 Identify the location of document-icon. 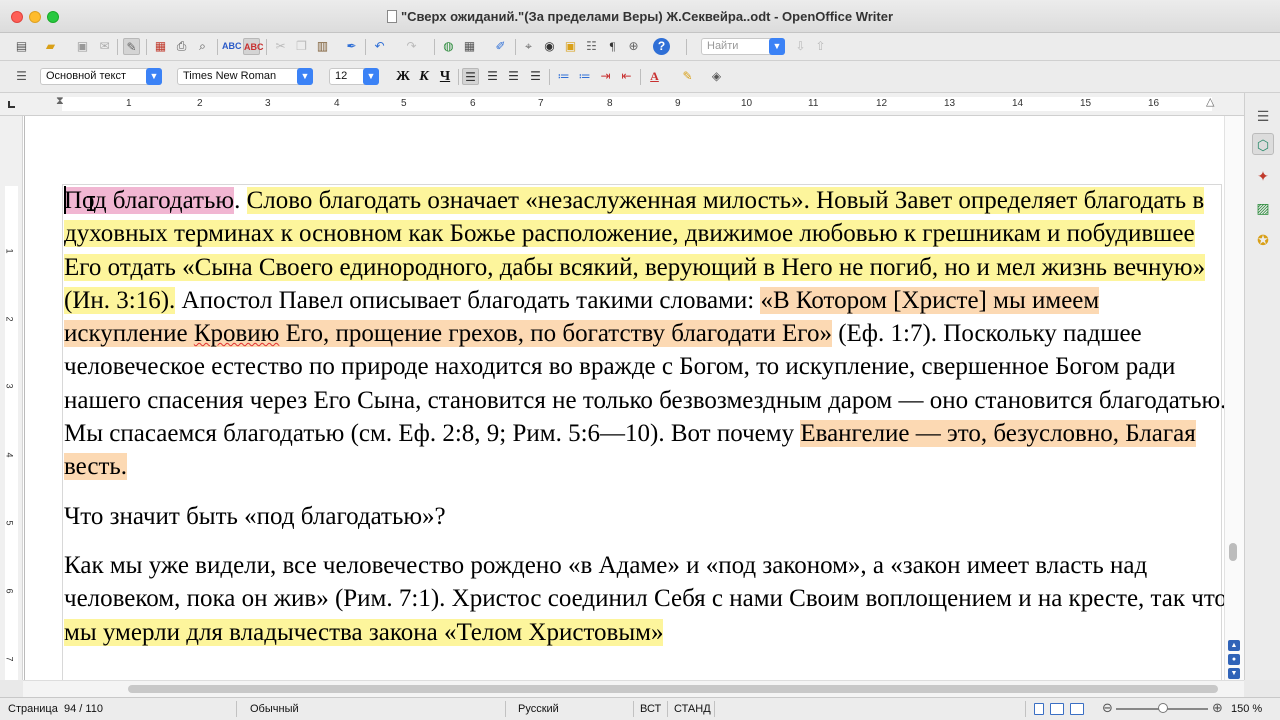
(391, 16).